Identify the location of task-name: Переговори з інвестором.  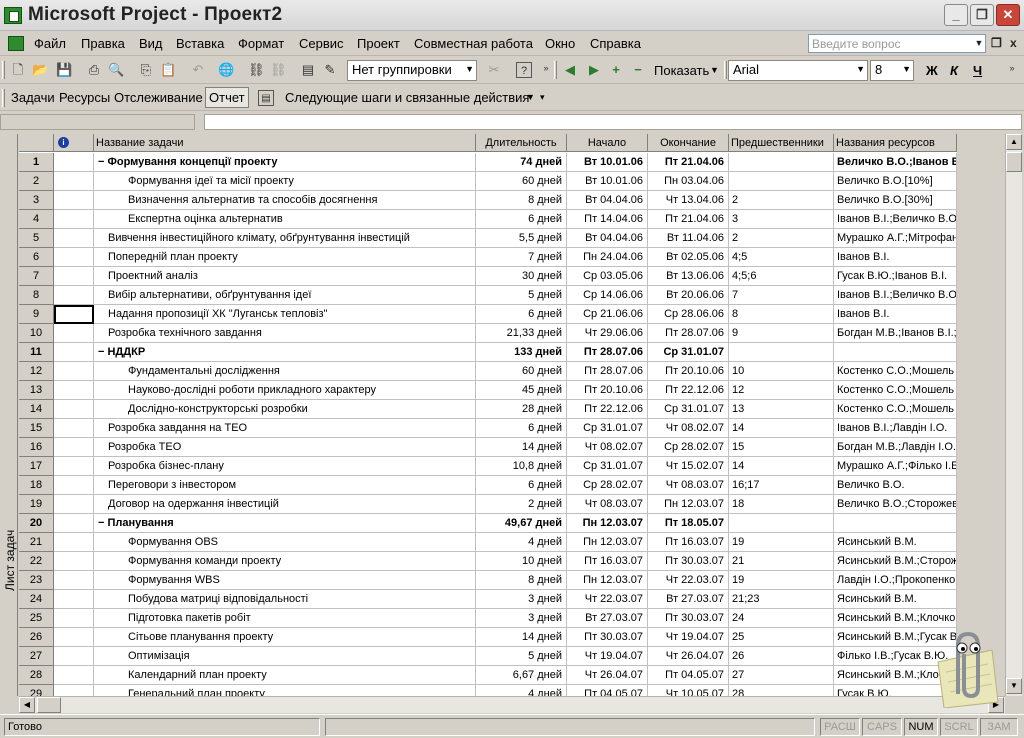
(285, 485).